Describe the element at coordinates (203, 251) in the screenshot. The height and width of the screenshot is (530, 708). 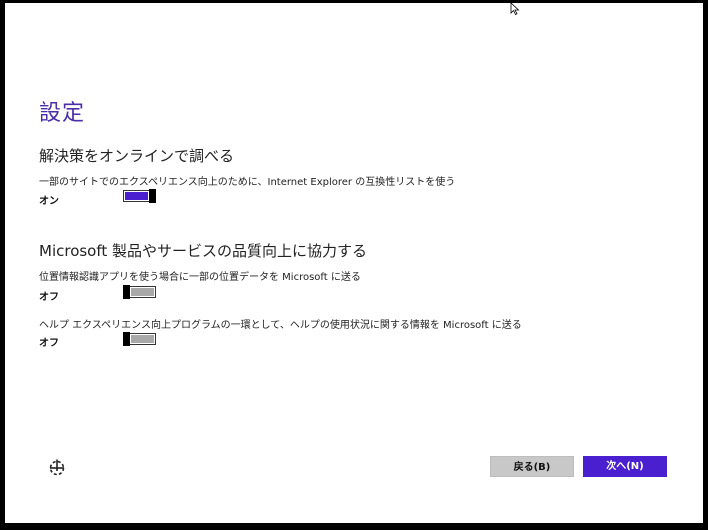
I see `section-heading-product-improvement: Microsoft 製品やサービスの品質向上に協力する` at that location.